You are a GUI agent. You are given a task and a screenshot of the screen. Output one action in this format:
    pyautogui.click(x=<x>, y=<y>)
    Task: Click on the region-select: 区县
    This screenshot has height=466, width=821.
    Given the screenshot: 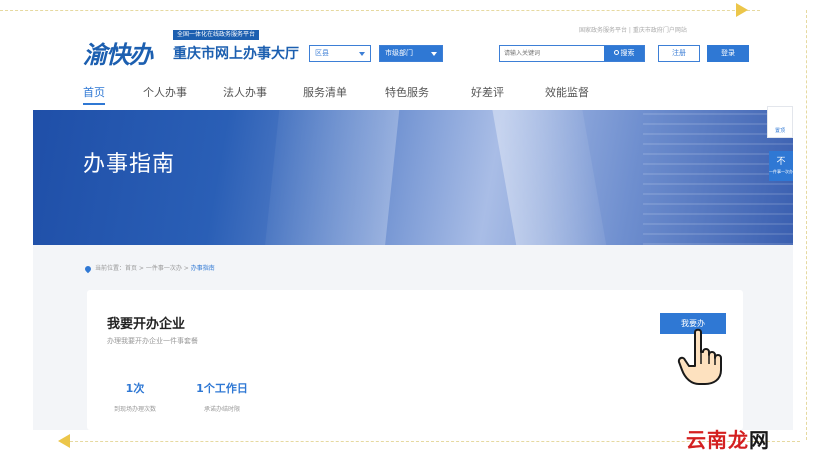 What is the action you would take?
    pyautogui.click(x=340, y=53)
    